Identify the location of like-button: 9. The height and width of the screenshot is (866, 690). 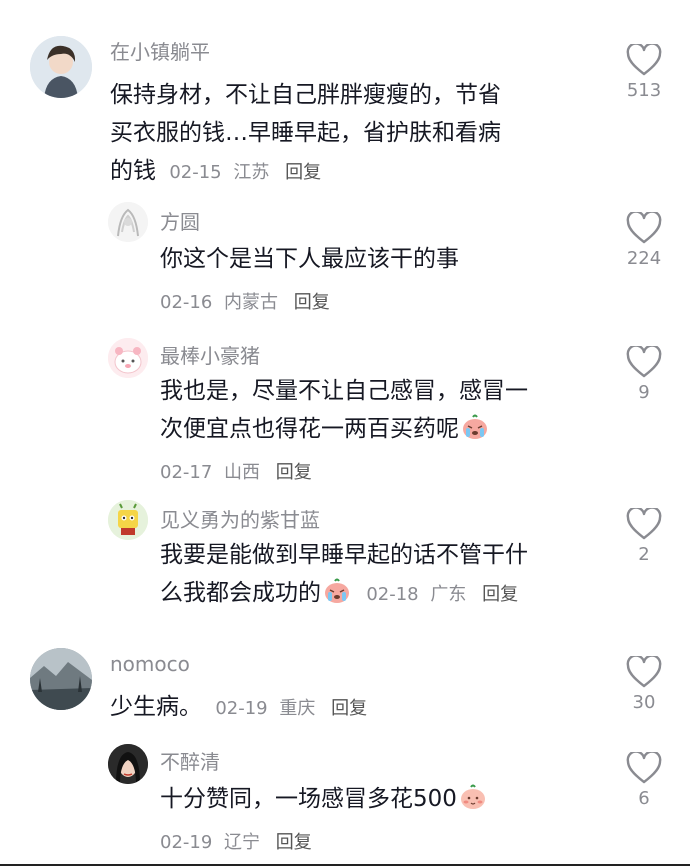
(644, 374).